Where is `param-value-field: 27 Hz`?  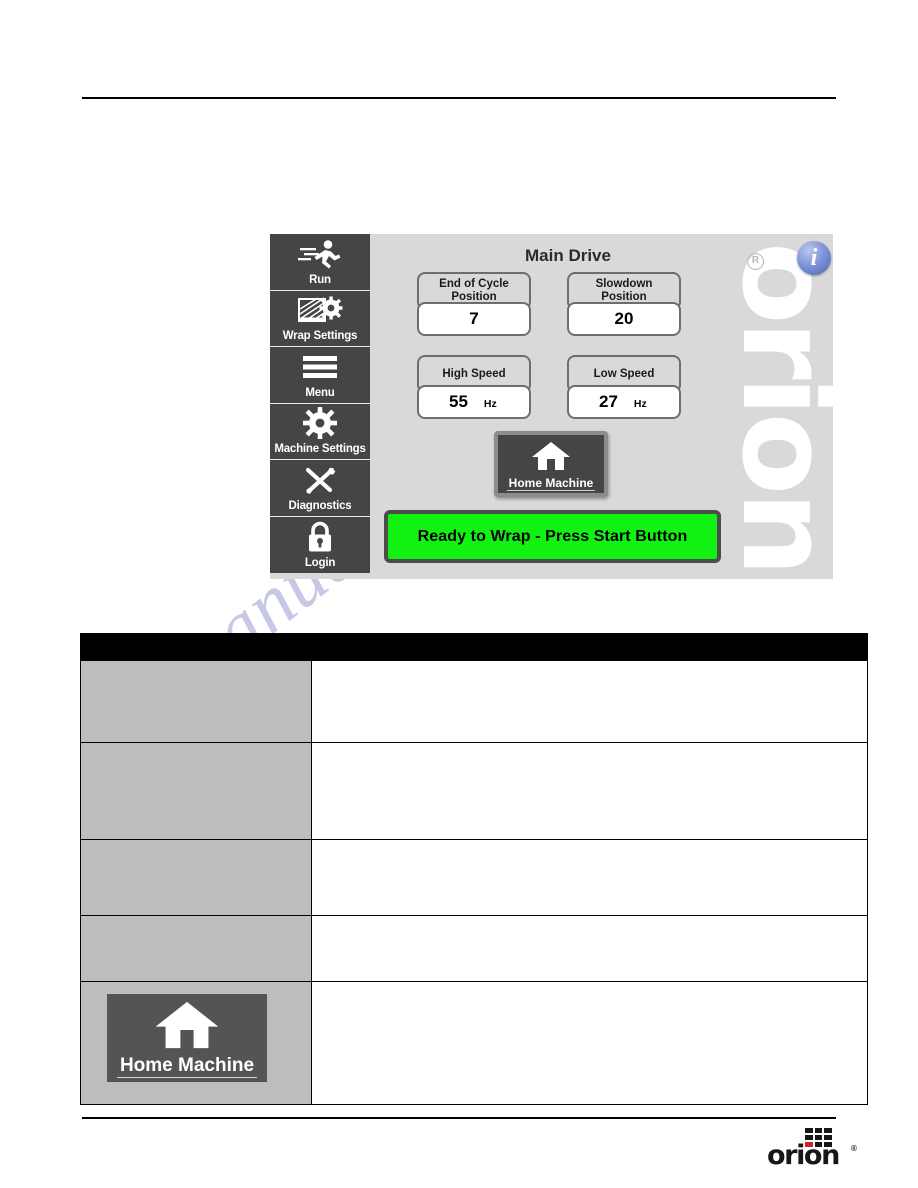 param-value-field: 27 Hz is located at coordinates (624, 402).